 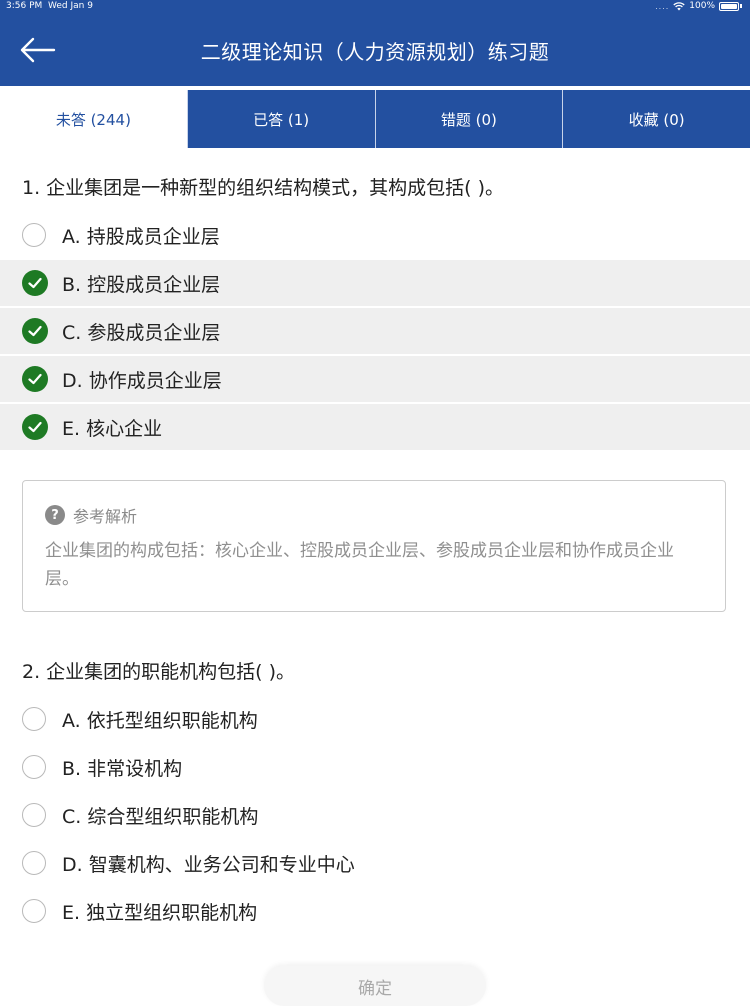 What do you see at coordinates (141, 284) in the screenshot?
I see `option-label: B. 控股成员企业层` at bounding box center [141, 284].